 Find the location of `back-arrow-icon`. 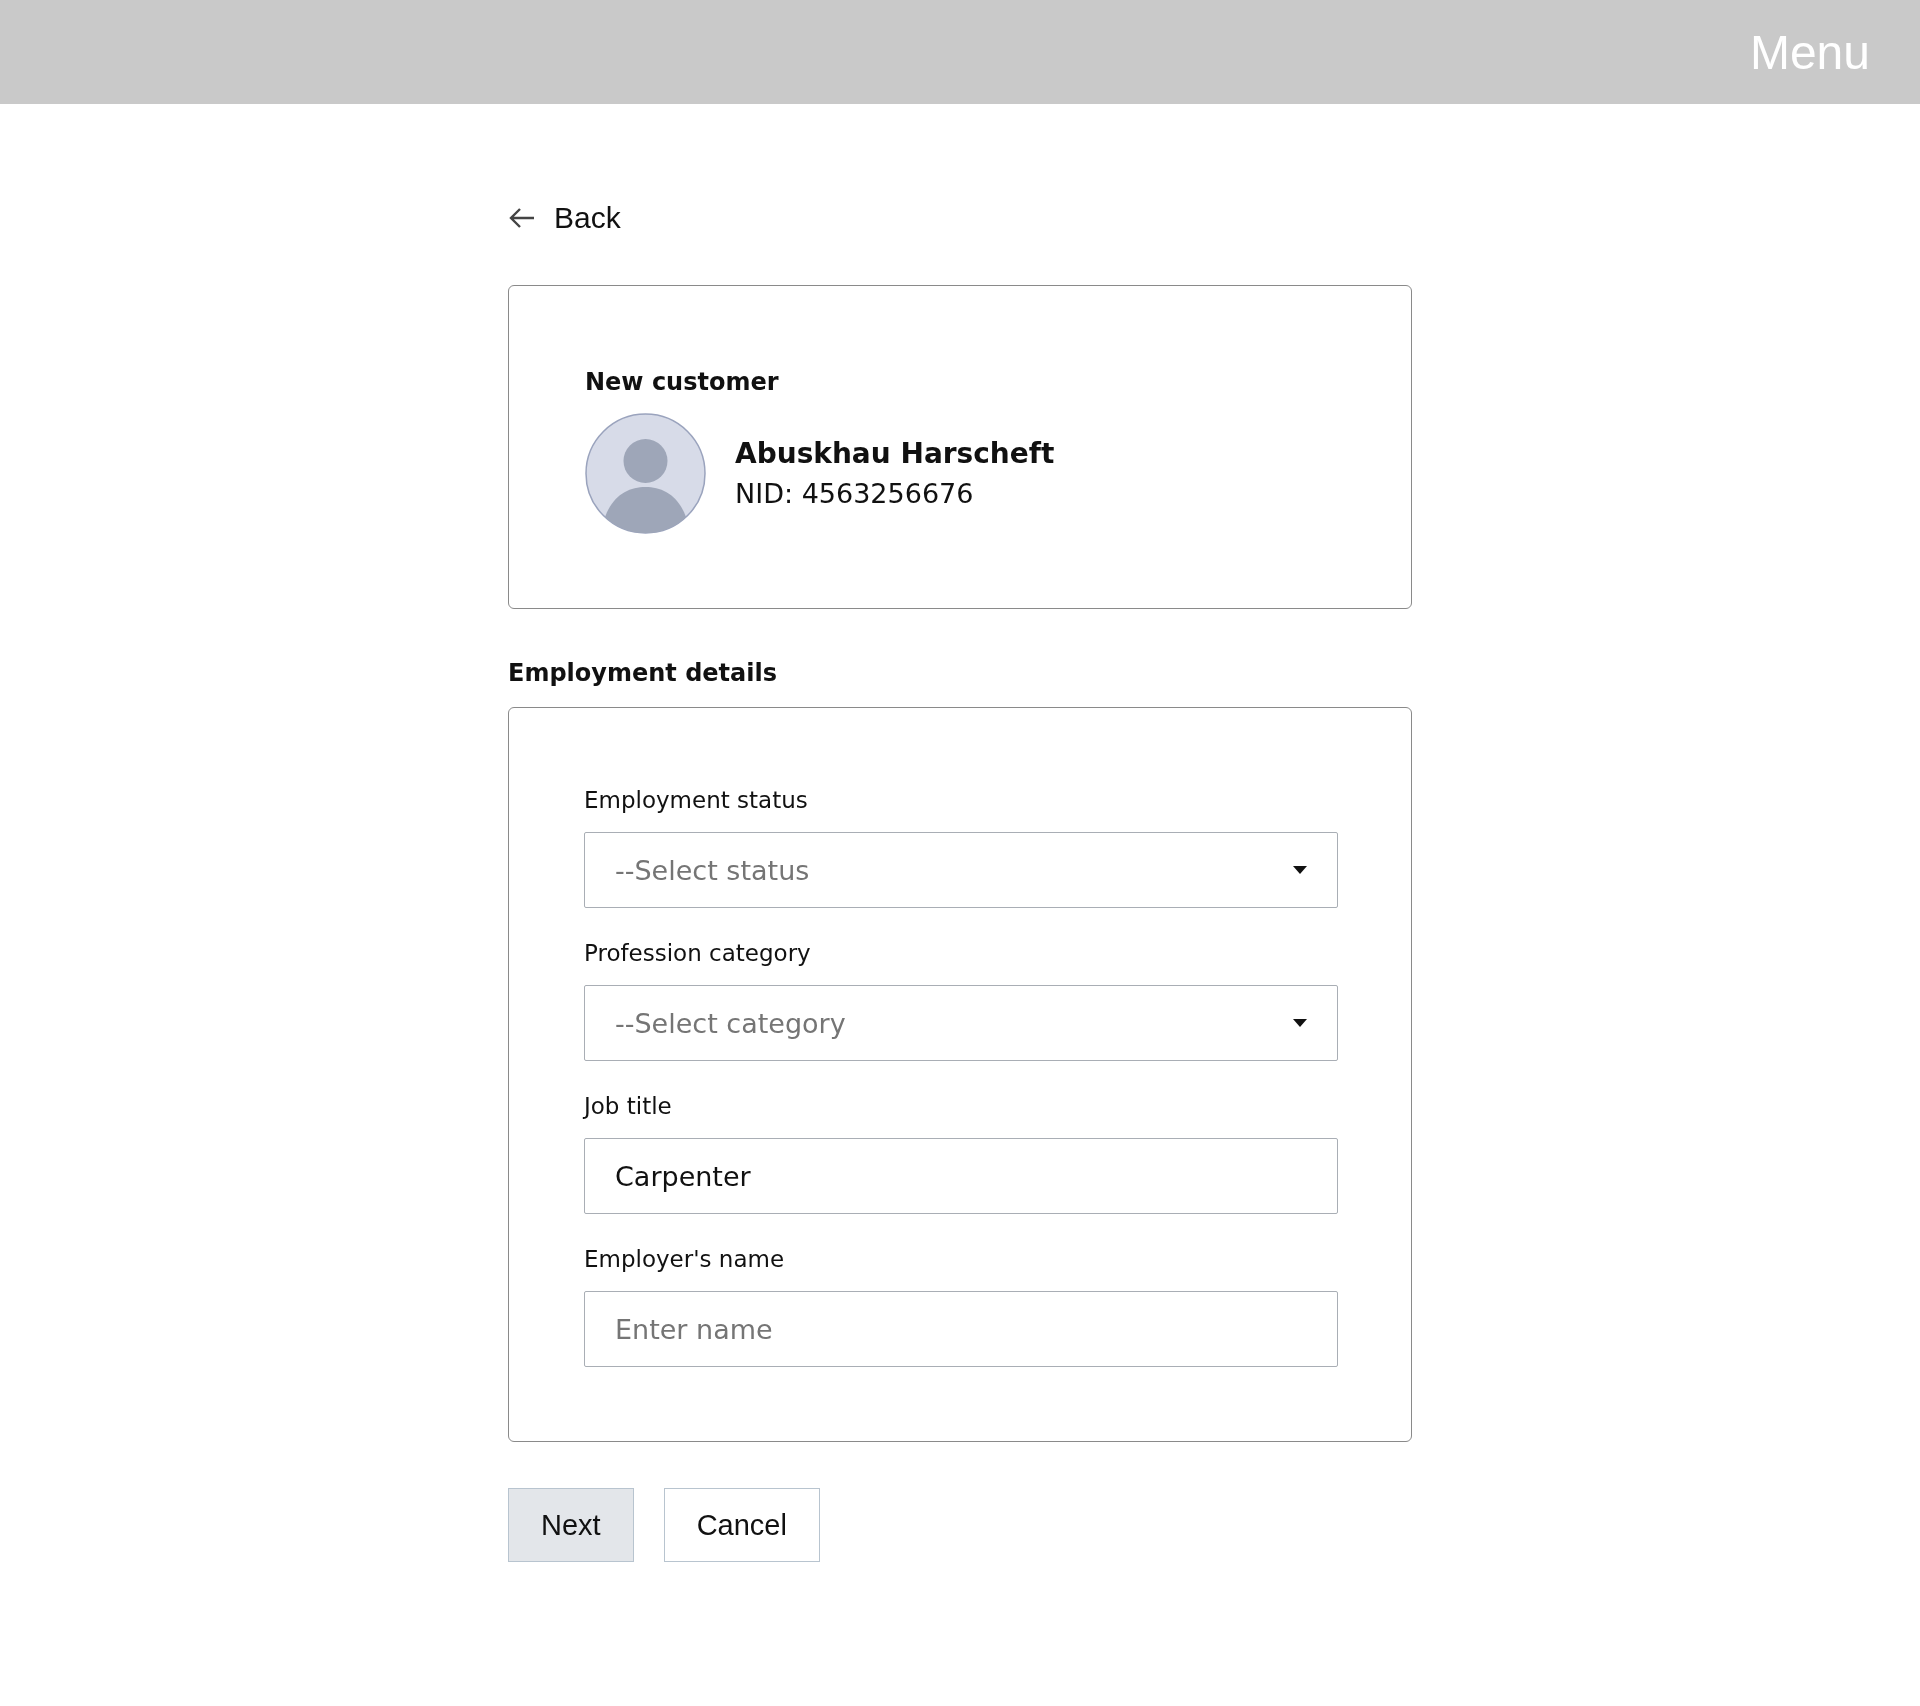

back-arrow-icon is located at coordinates (522, 218).